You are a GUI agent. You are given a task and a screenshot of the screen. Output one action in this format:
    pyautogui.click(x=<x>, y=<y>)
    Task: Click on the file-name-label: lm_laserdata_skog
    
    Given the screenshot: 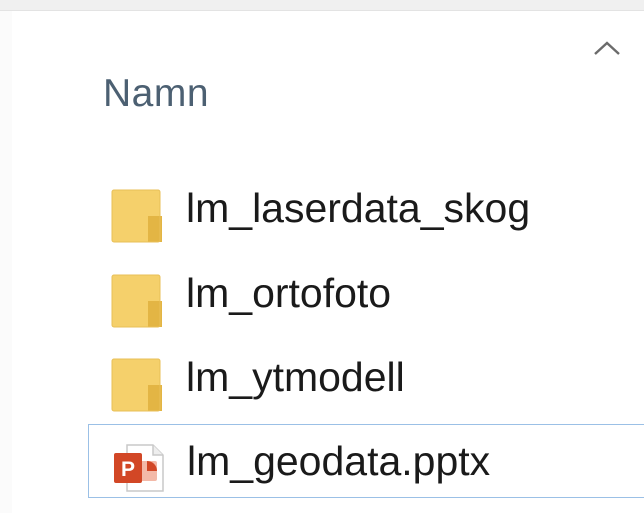 What is the action you would take?
    pyautogui.click(x=358, y=208)
    